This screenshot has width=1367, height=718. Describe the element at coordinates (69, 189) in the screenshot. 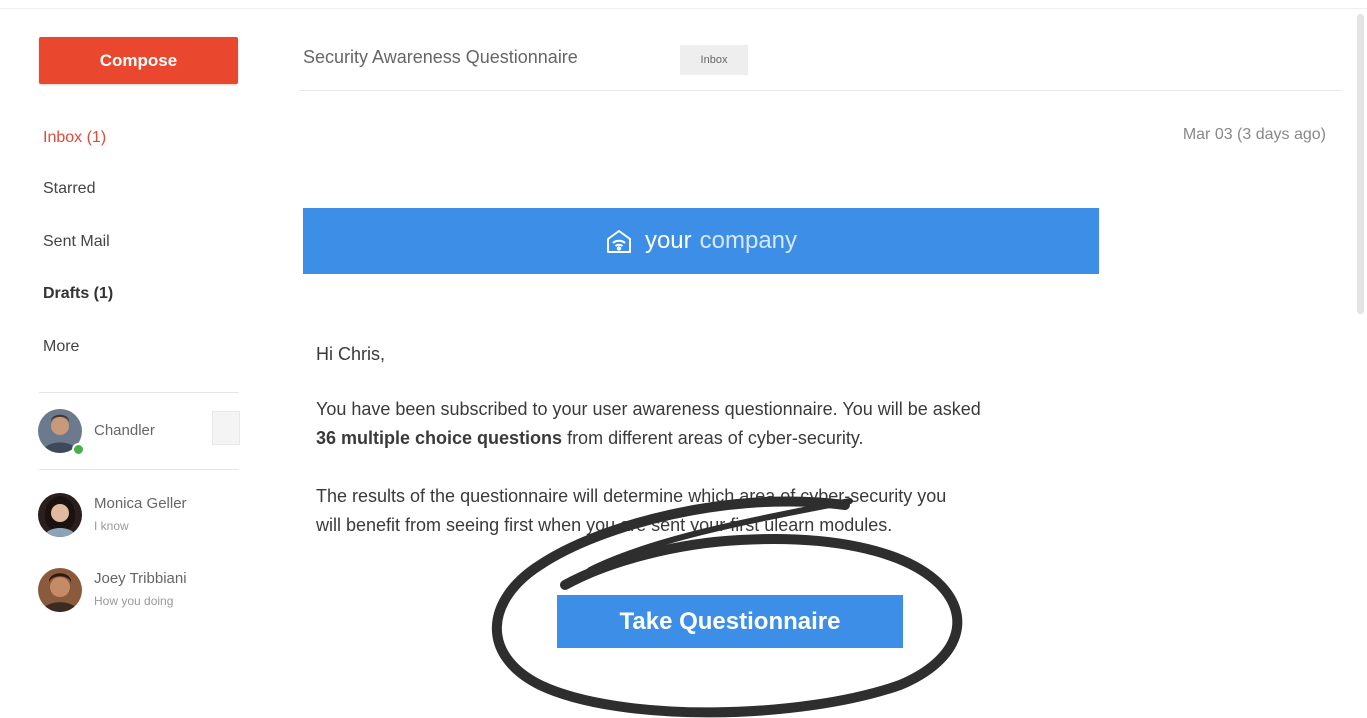

I see `sidebar-item-starred: Starred` at that location.